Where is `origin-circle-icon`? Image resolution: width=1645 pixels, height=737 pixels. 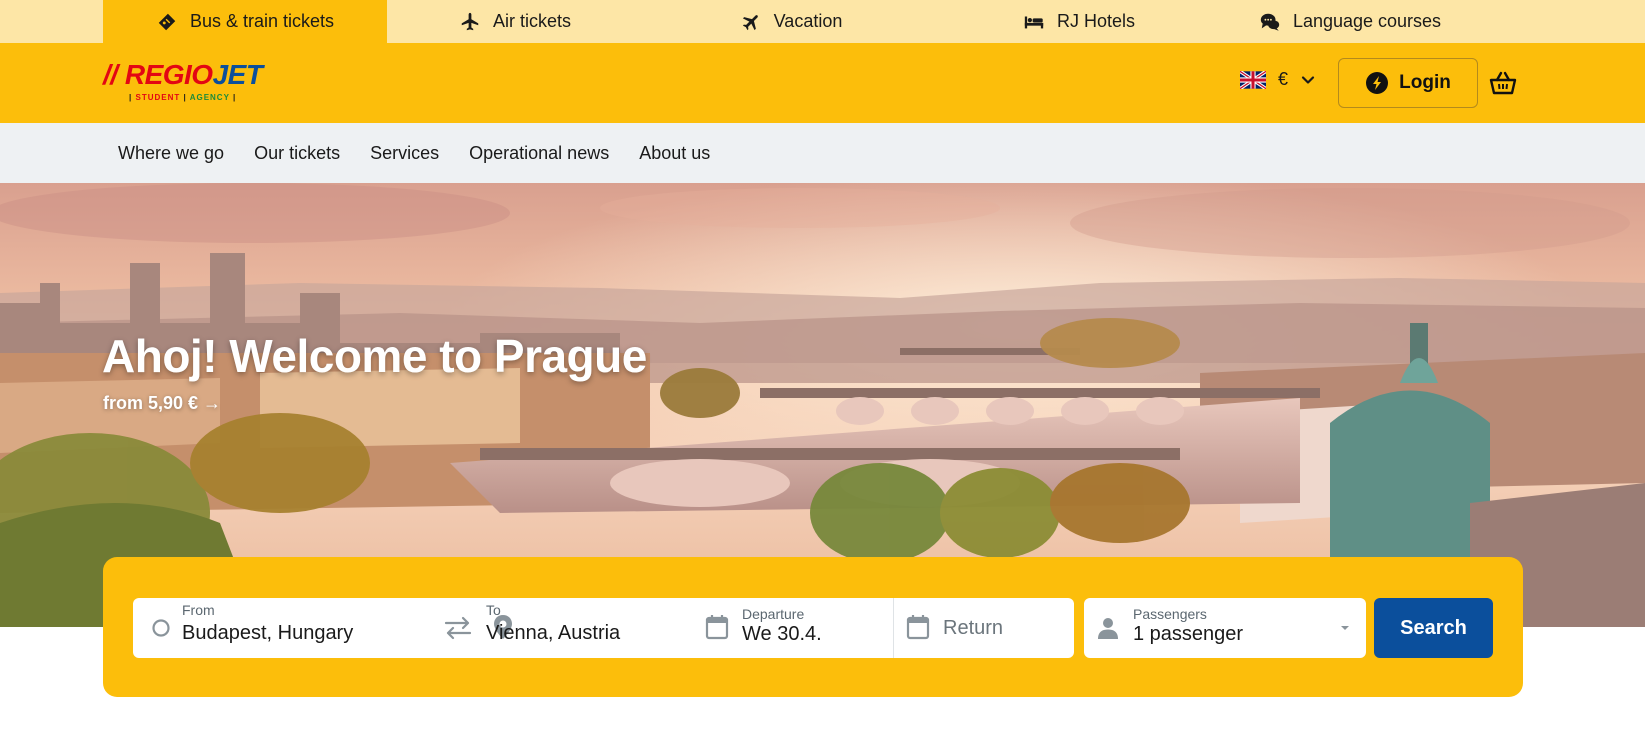 origin-circle-icon is located at coordinates (161, 628).